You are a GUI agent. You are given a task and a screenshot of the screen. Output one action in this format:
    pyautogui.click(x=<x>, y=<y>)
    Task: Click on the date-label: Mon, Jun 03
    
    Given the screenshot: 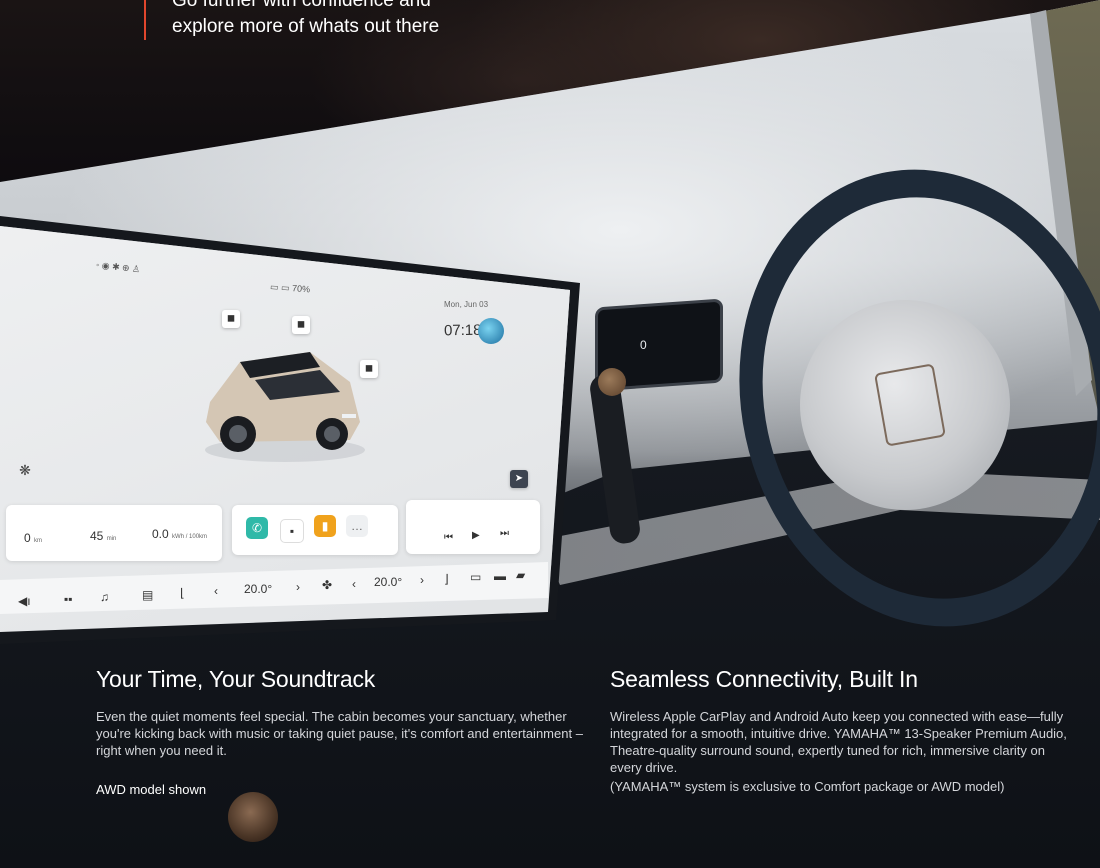 What is the action you would take?
    pyautogui.click(x=466, y=304)
    